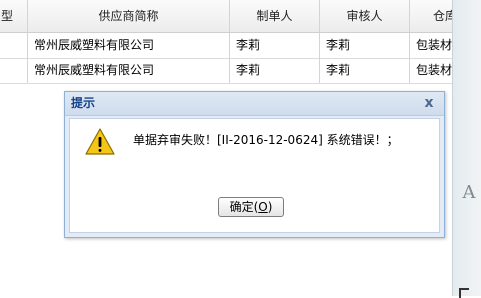 The image size is (481, 298). I want to click on resize-corner-icon, so click(464, 293).